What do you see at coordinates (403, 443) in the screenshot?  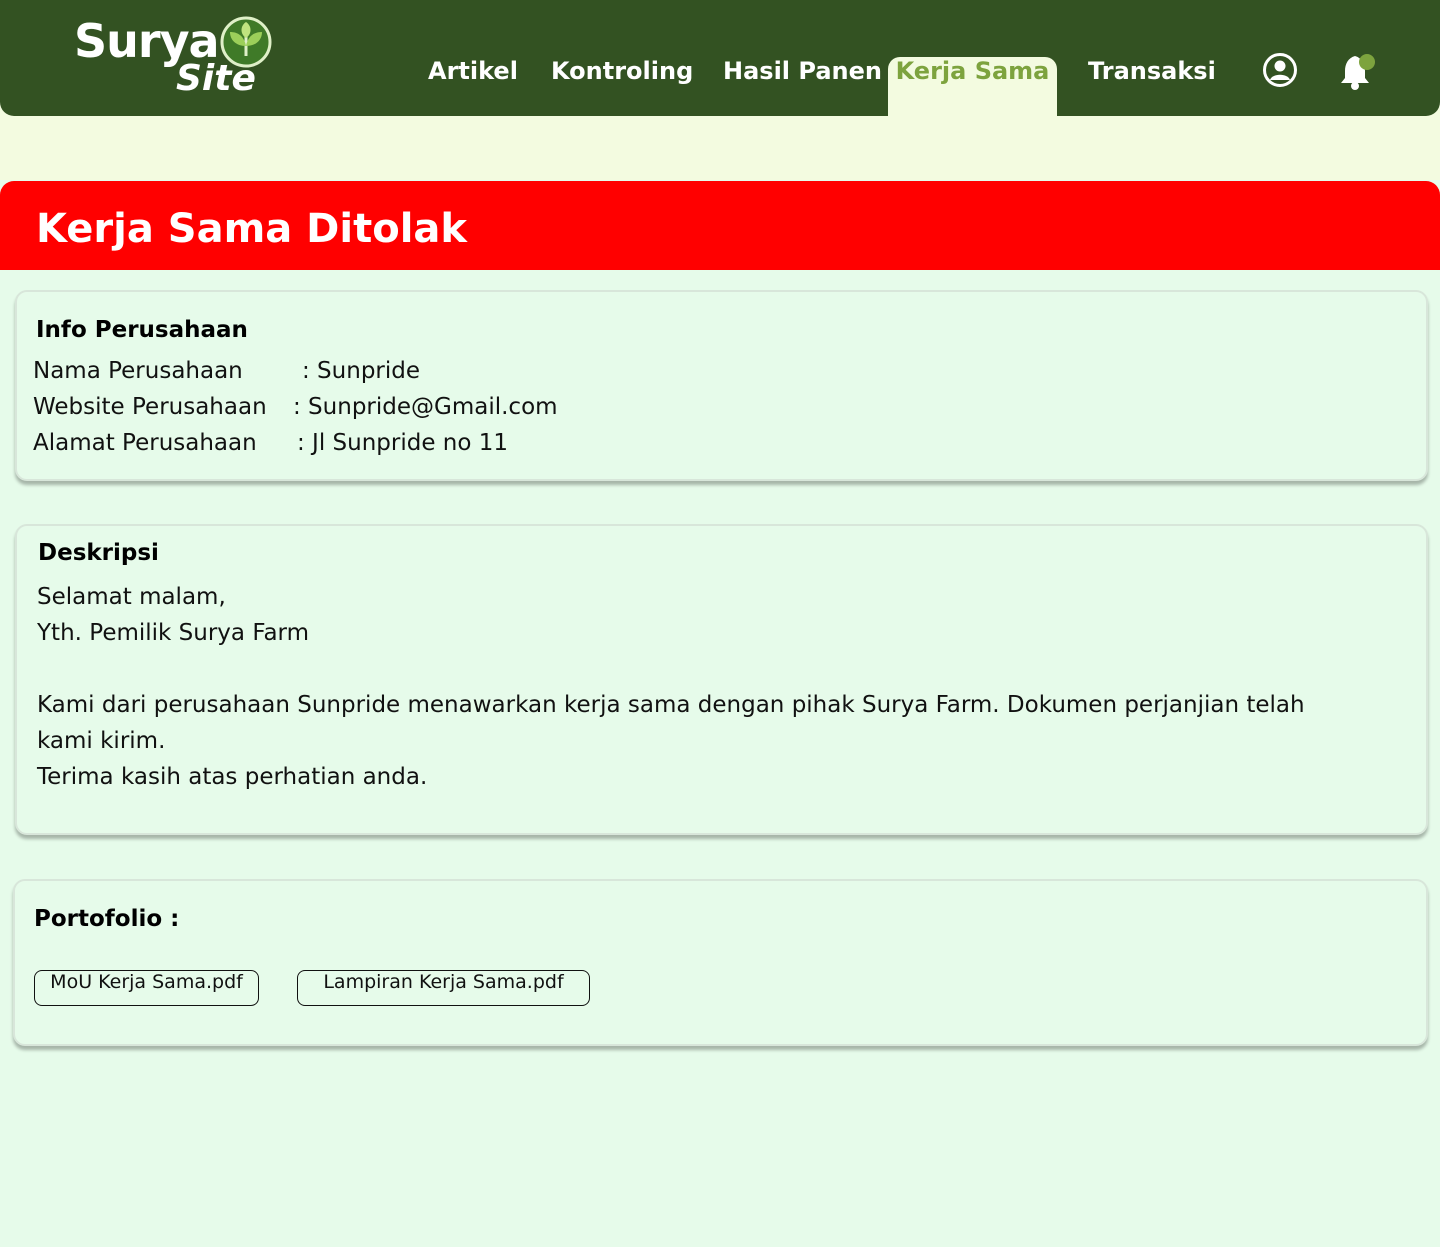 I see `company-address-value: : Jl Sunpride no 11` at bounding box center [403, 443].